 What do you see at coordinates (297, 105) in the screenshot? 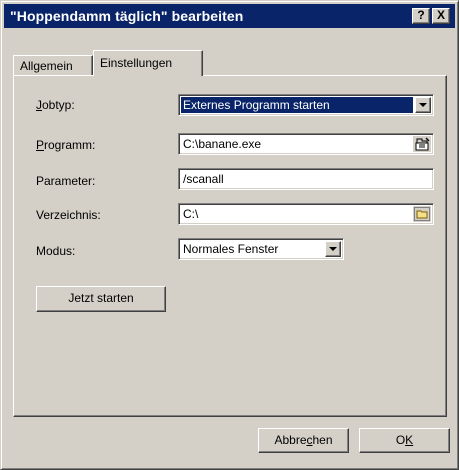
I see `jobtyp-value: Externes Programm starten` at bounding box center [297, 105].